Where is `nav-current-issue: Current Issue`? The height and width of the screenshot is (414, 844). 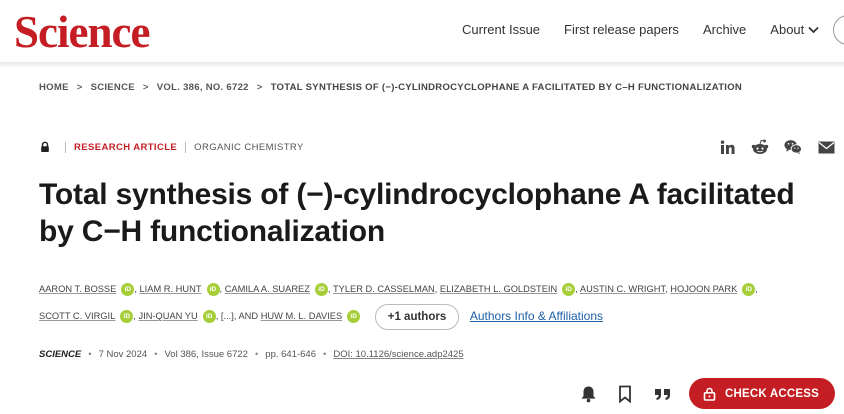 nav-current-issue: Current Issue is located at coordinates (501, 29).